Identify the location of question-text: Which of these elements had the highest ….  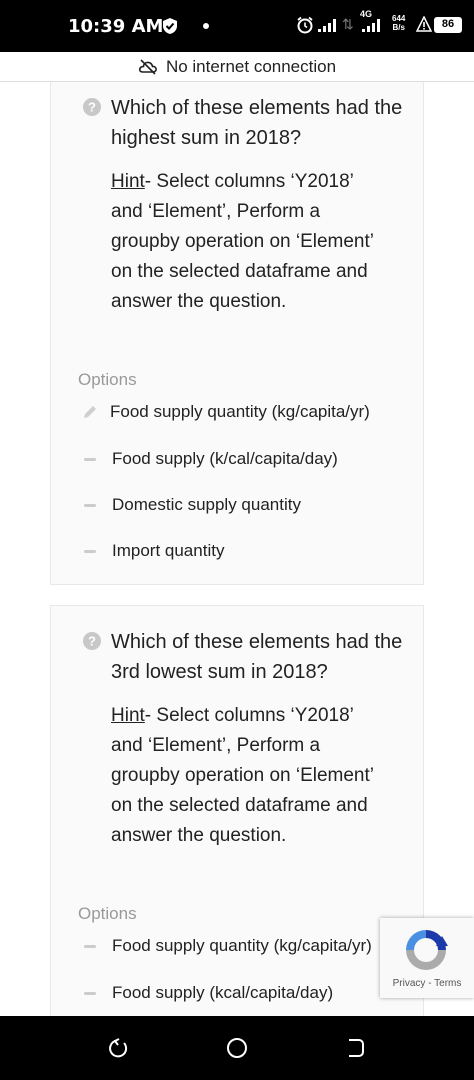
(257, 123).